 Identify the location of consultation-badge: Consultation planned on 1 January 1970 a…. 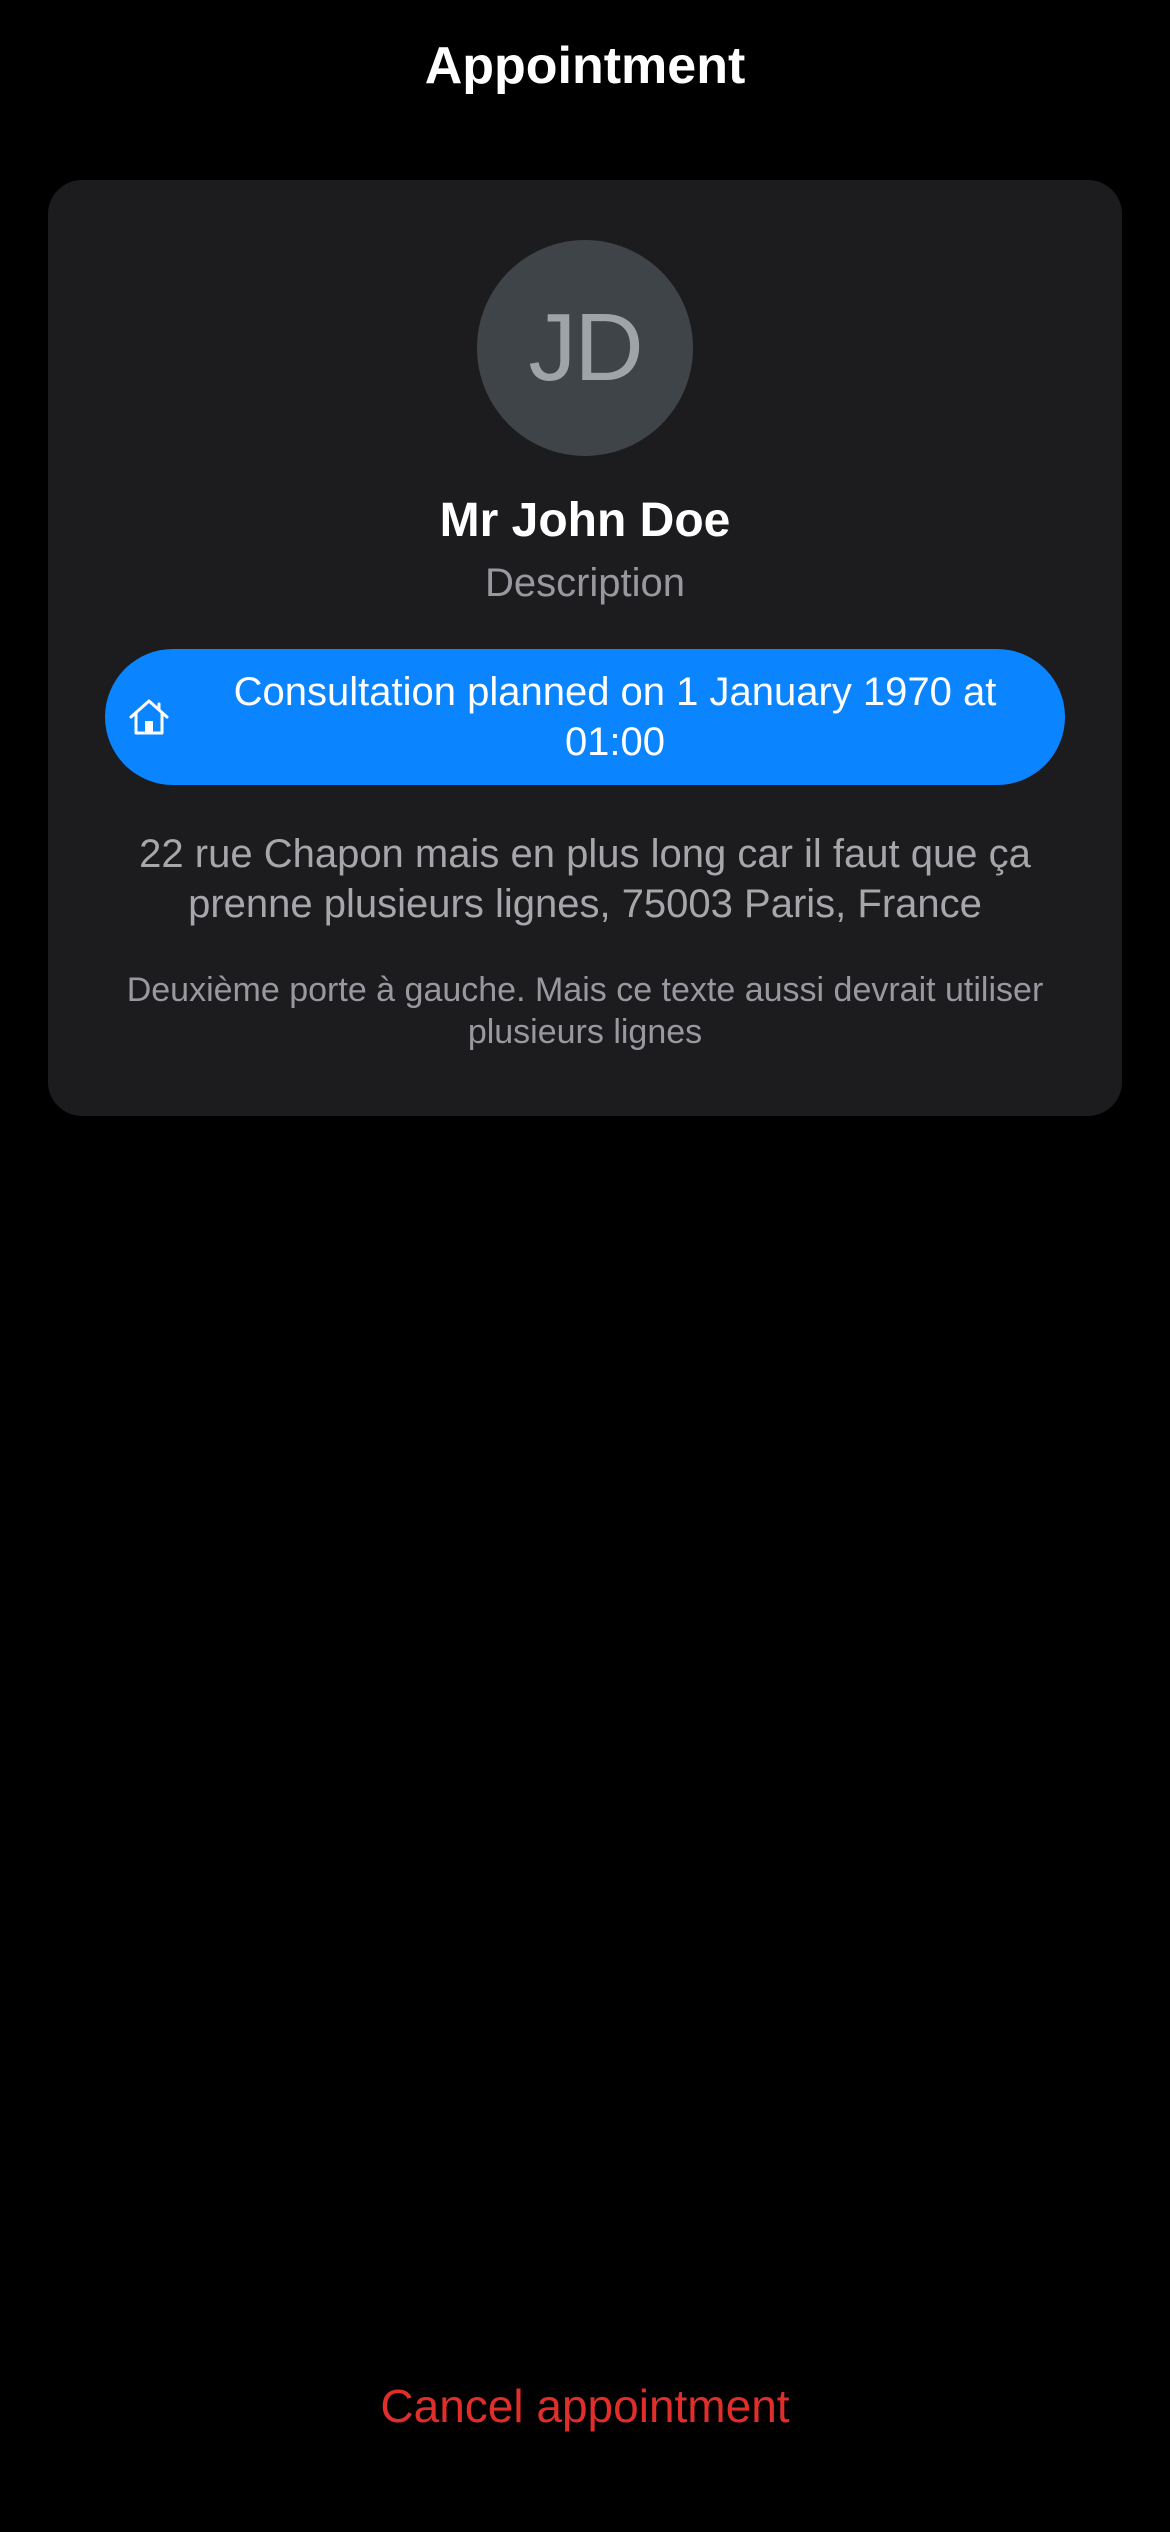
(585, 717).